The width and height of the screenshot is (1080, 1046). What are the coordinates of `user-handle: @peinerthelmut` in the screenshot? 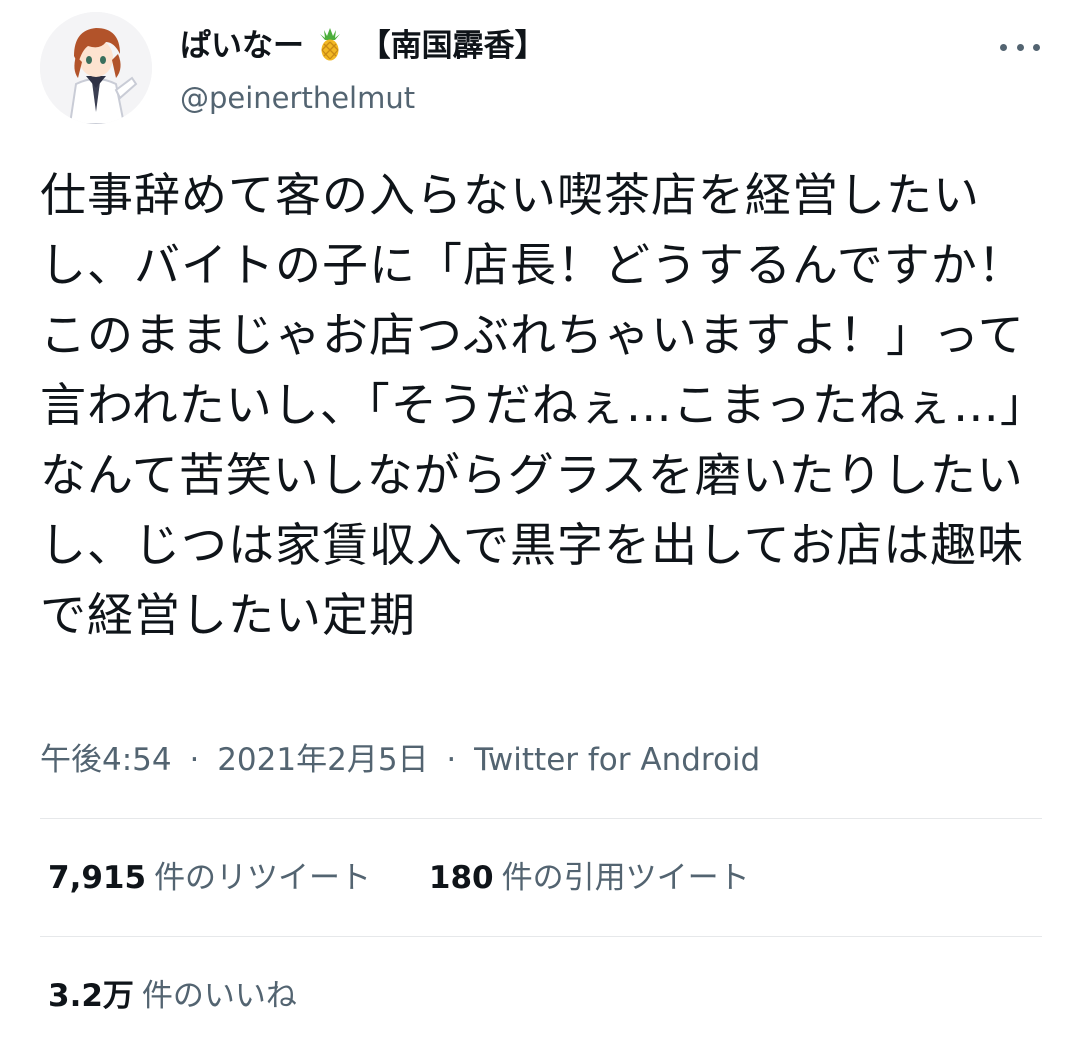 It's located at (297, 98).